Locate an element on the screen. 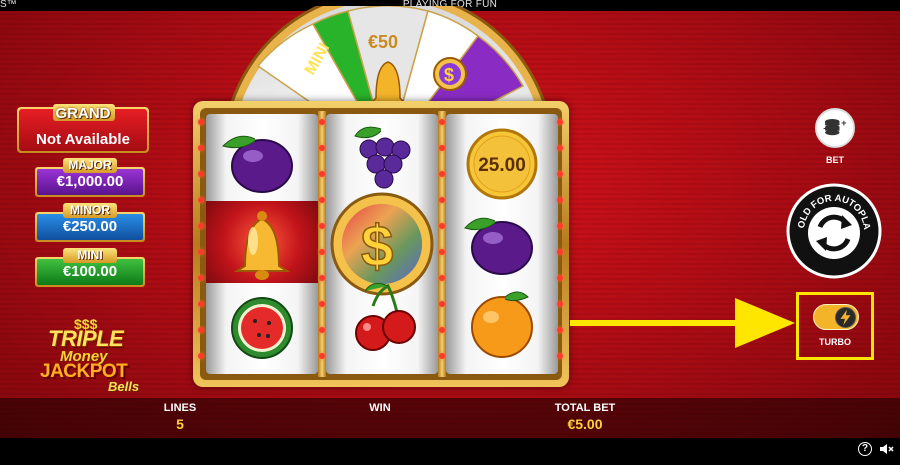 This screenshot has width=900, height=465. logo-bells: Bells is located at coordinates (124, 386).